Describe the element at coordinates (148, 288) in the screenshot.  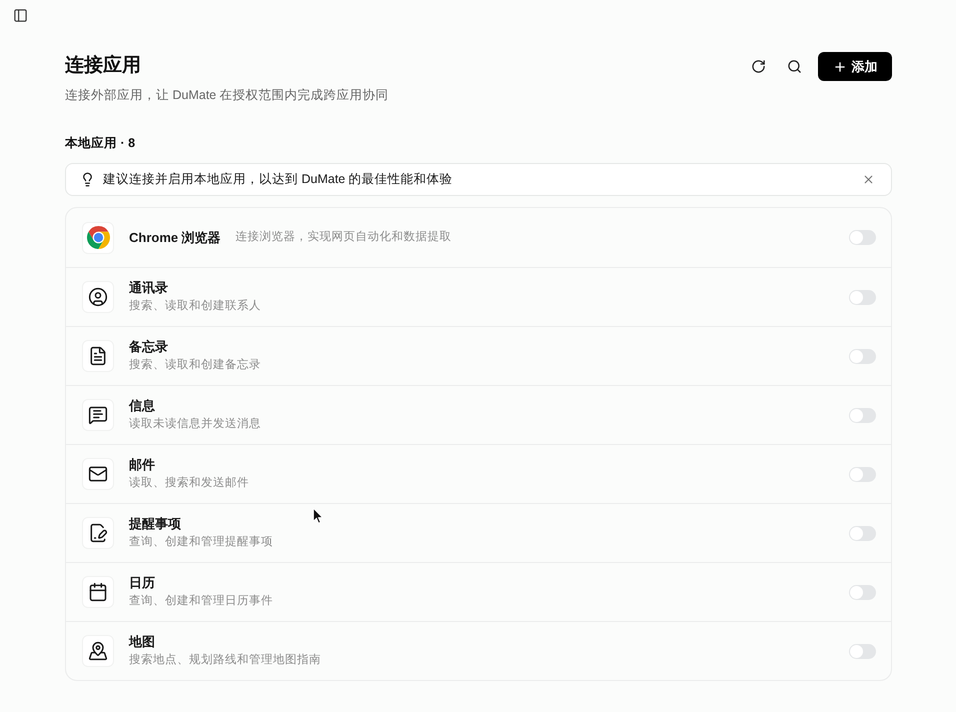
I see `app-name: 通讯录` at that location.